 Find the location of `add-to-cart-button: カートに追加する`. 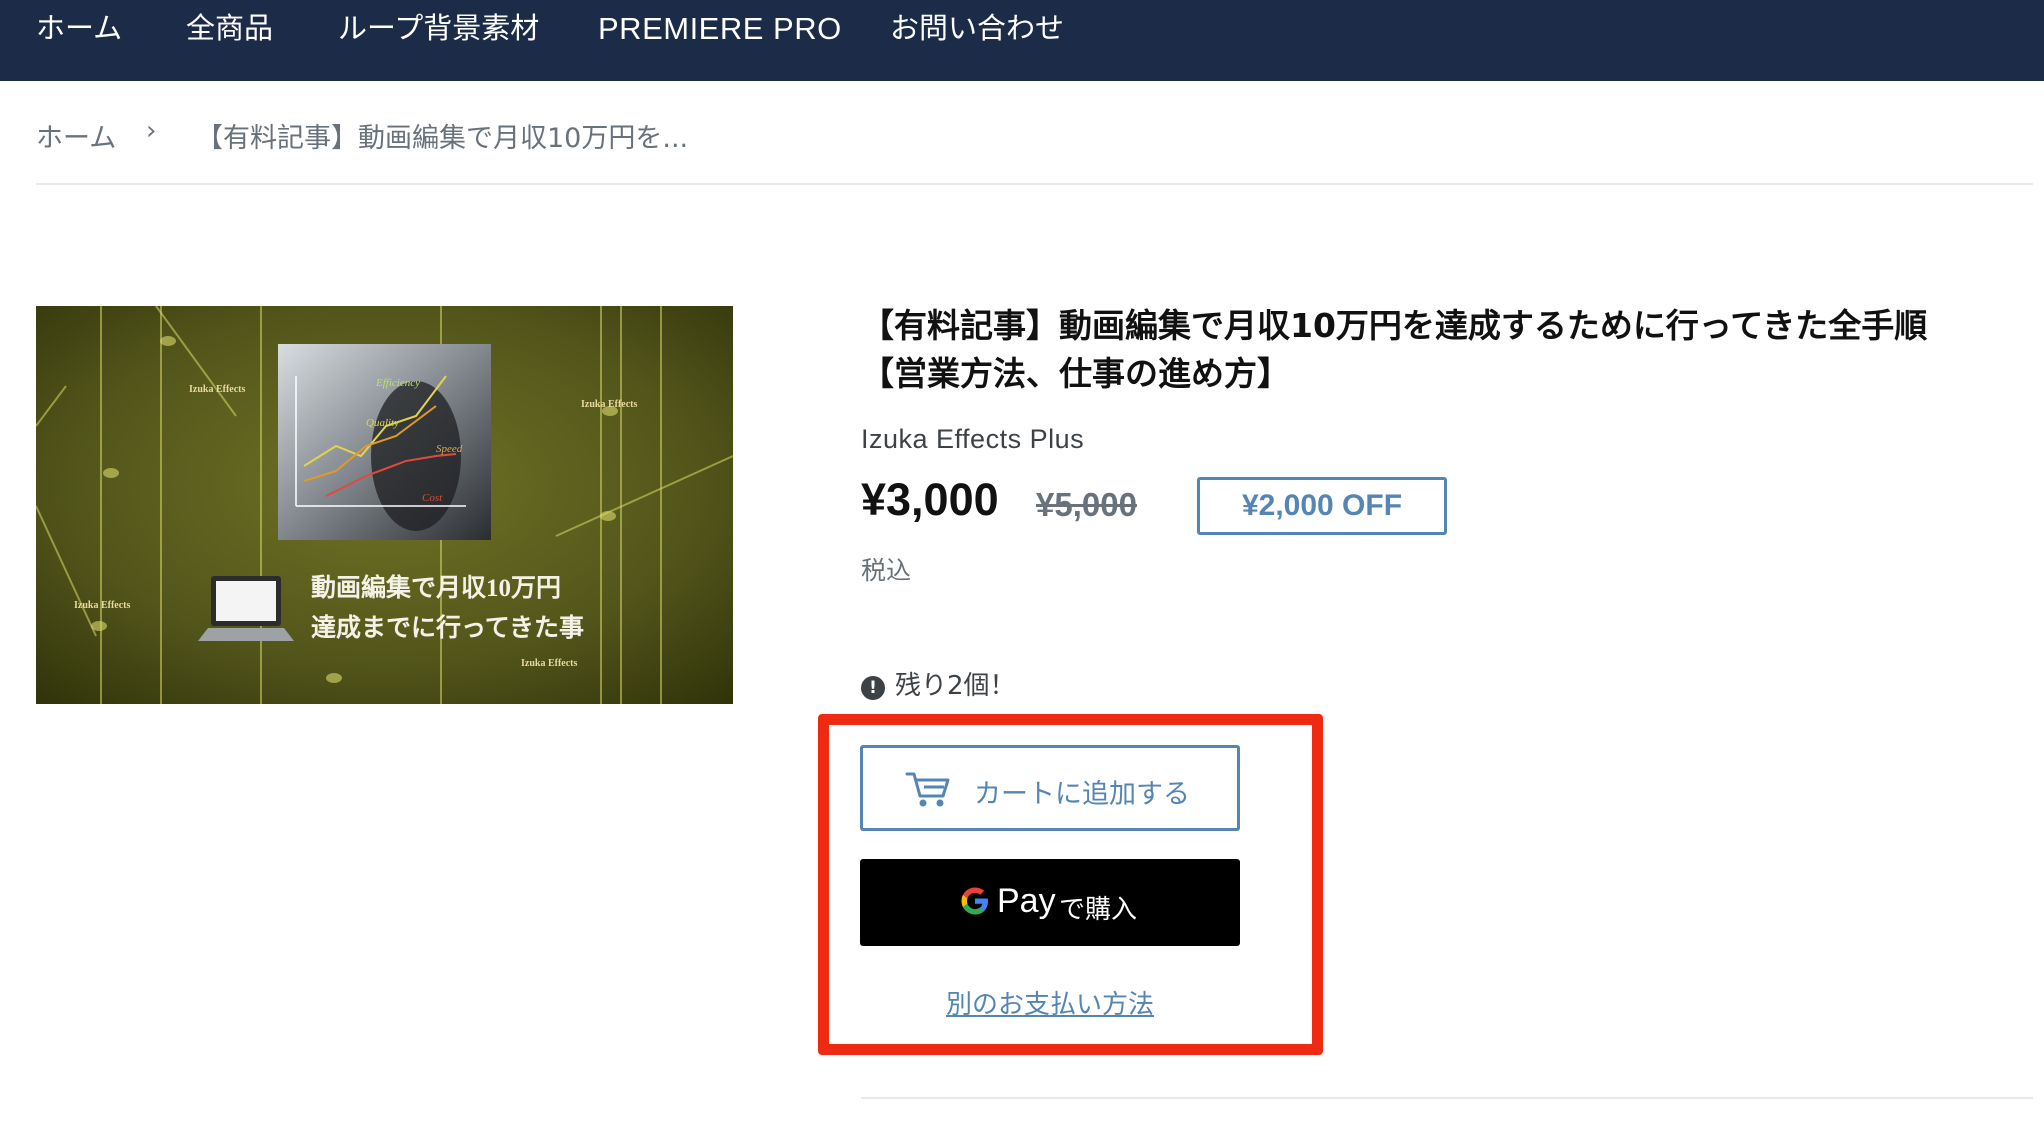

add-to-cart-button: カートに追加する is located at coordinates (1050, 788).